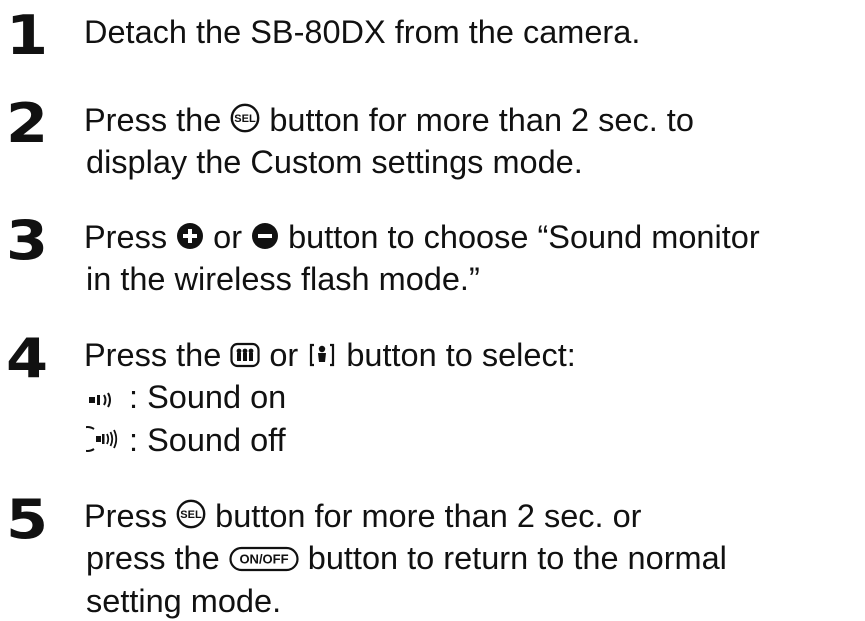 The width and height of the screenshot is (865, 621). What do you see at coordinates (203, 397) in the screenshot?
I see `text-segment: : Sound on` at bounding box center [203, 397].